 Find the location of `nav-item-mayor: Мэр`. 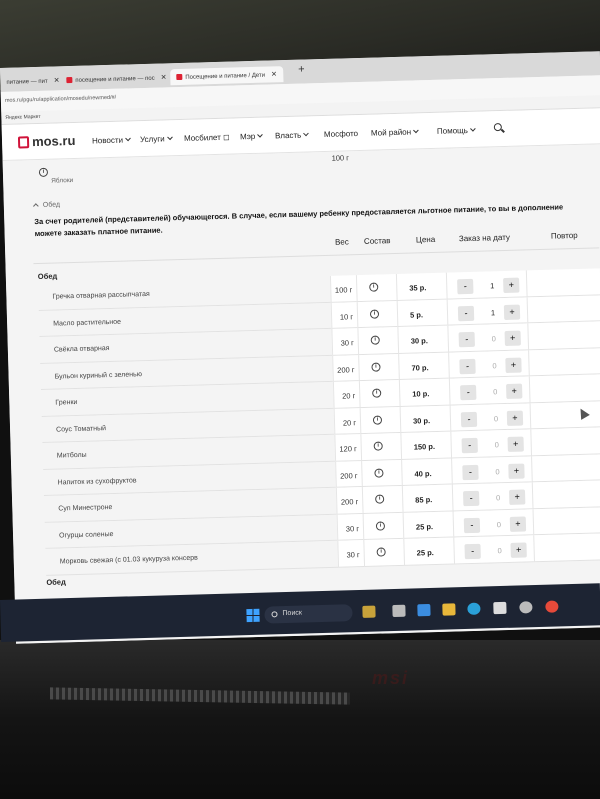

nav-item-mayor: Мэр is located at coordinates (252, 136).